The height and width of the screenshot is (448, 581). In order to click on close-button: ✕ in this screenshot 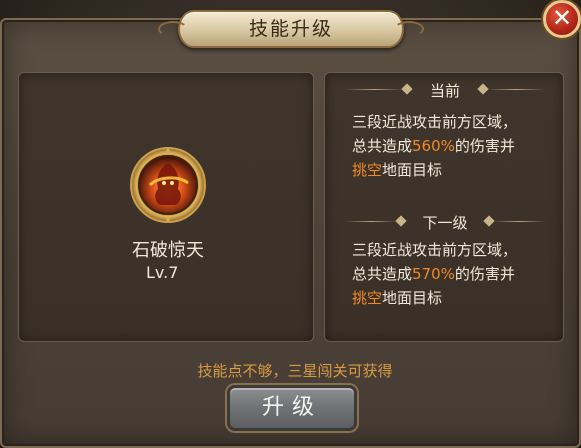, I will do `click(562, 19)`.